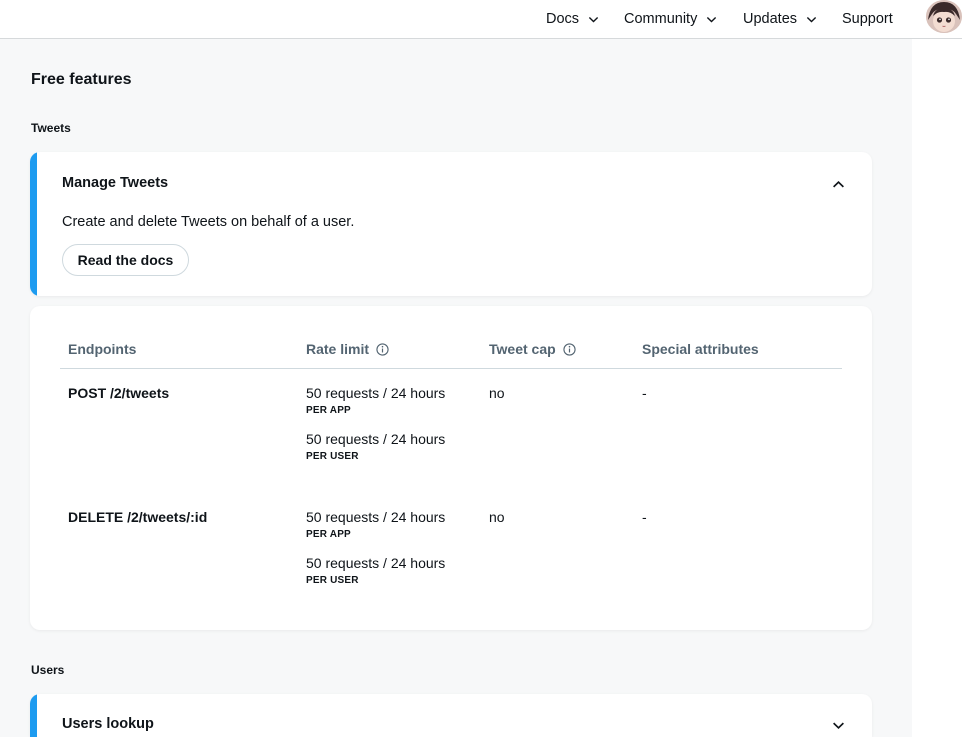  I want to click on table-header-divider, so click(451, 368).